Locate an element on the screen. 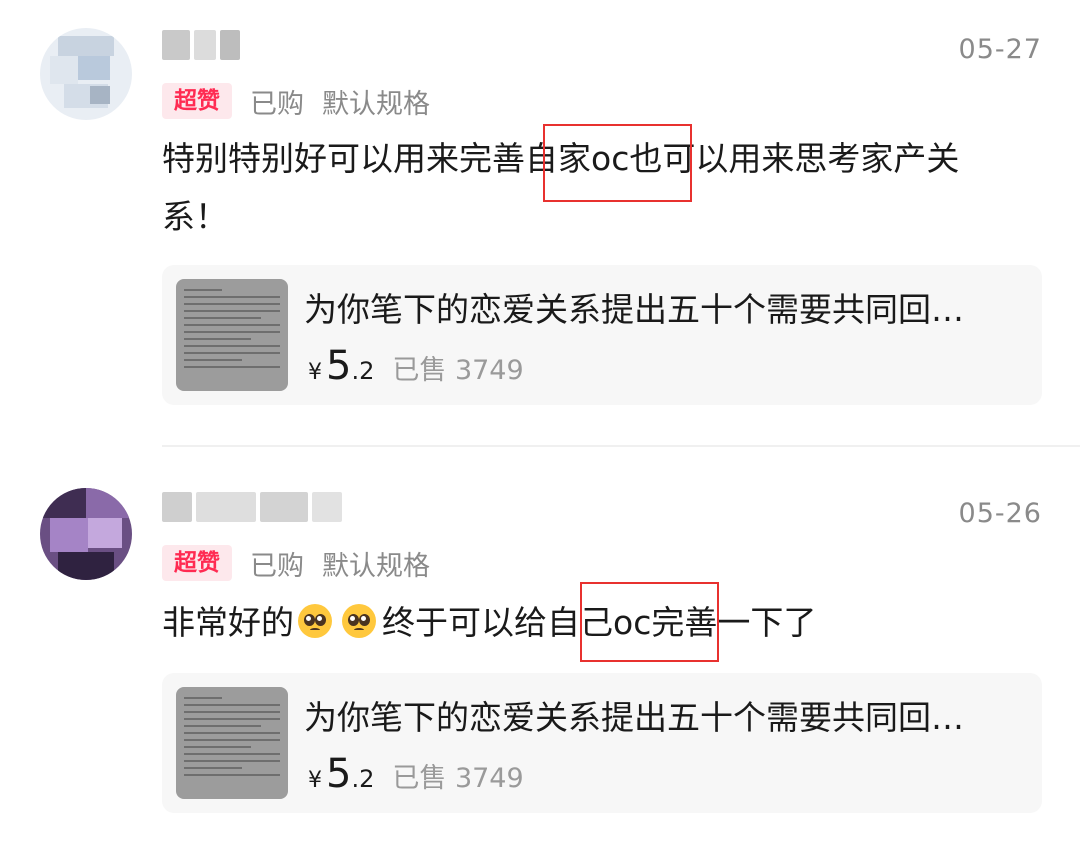 Image resolution: width=1080 pixels, height=850 pixels. review-content-text: 非常好的 is located at coordinates (228, 622).